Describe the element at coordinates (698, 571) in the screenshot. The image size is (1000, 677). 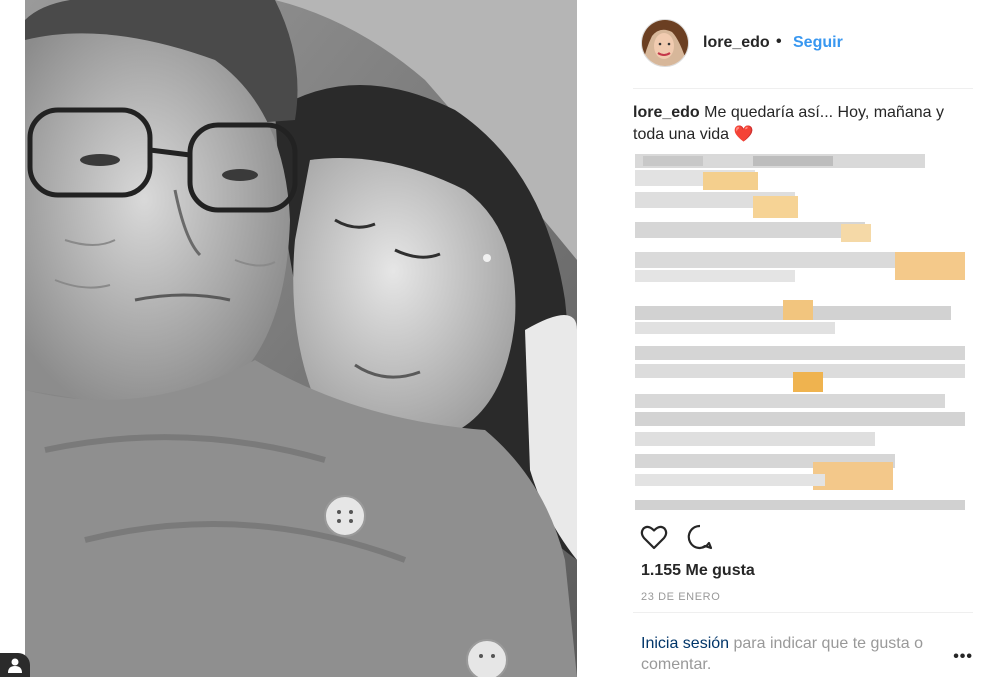
I see `likes-count: 1.155 Me gusta` at that location.